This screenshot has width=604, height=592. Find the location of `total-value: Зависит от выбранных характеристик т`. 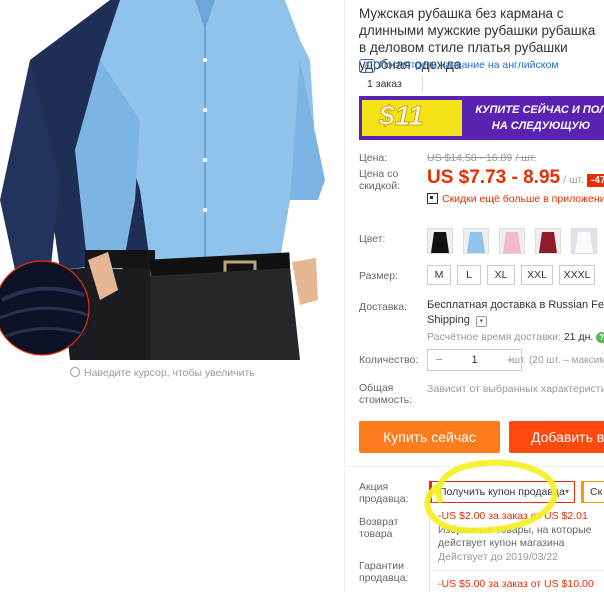

total-value: Зависит от выбранных характеристик т is located at coordinates (515, 389).